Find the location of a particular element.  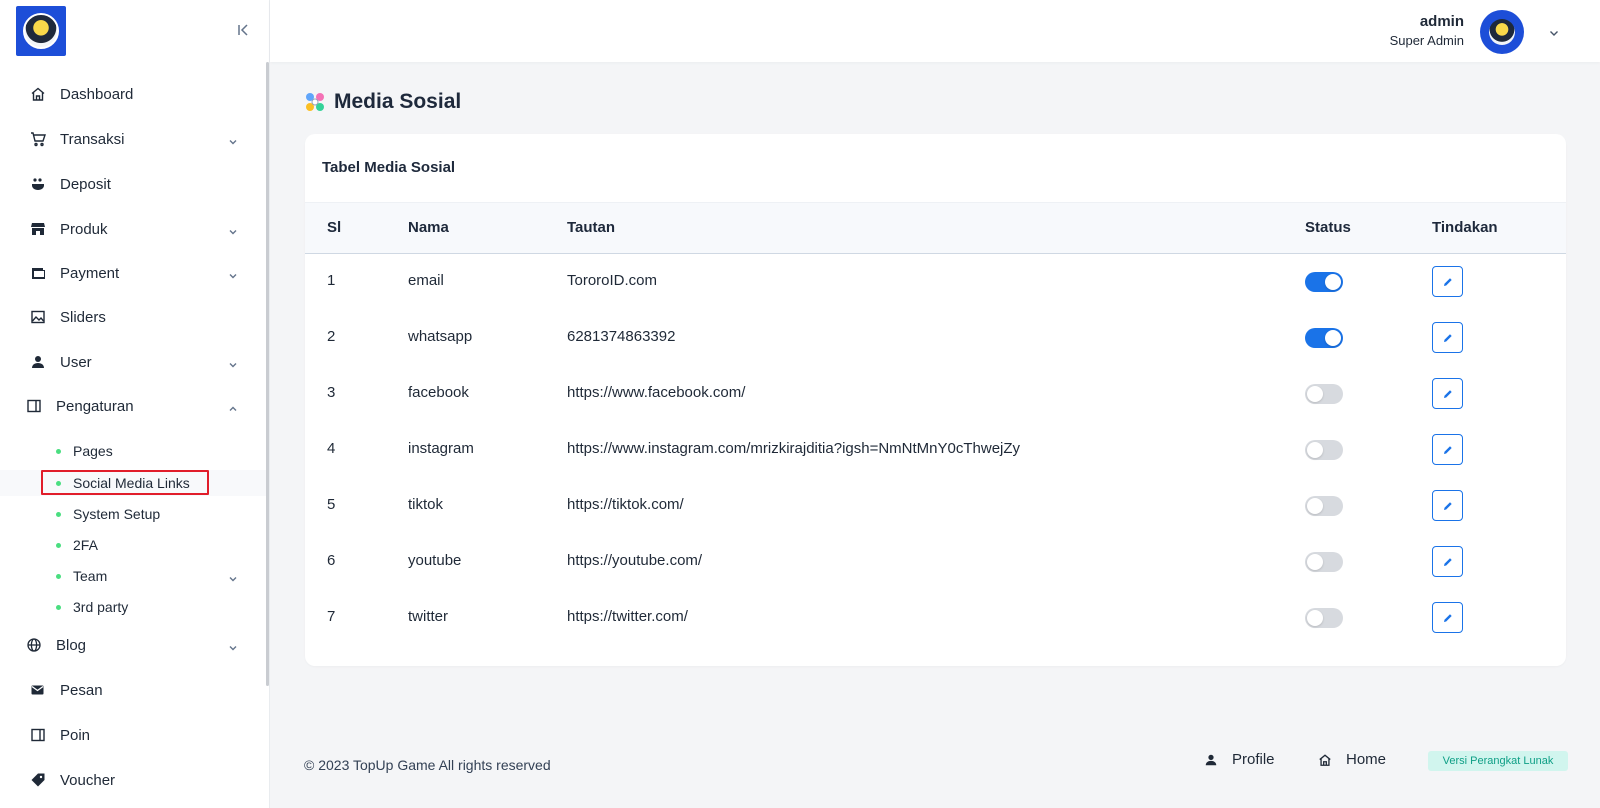

sidebar-subitem-3rd-party: 3rd party is located at coordinates (133, 607).